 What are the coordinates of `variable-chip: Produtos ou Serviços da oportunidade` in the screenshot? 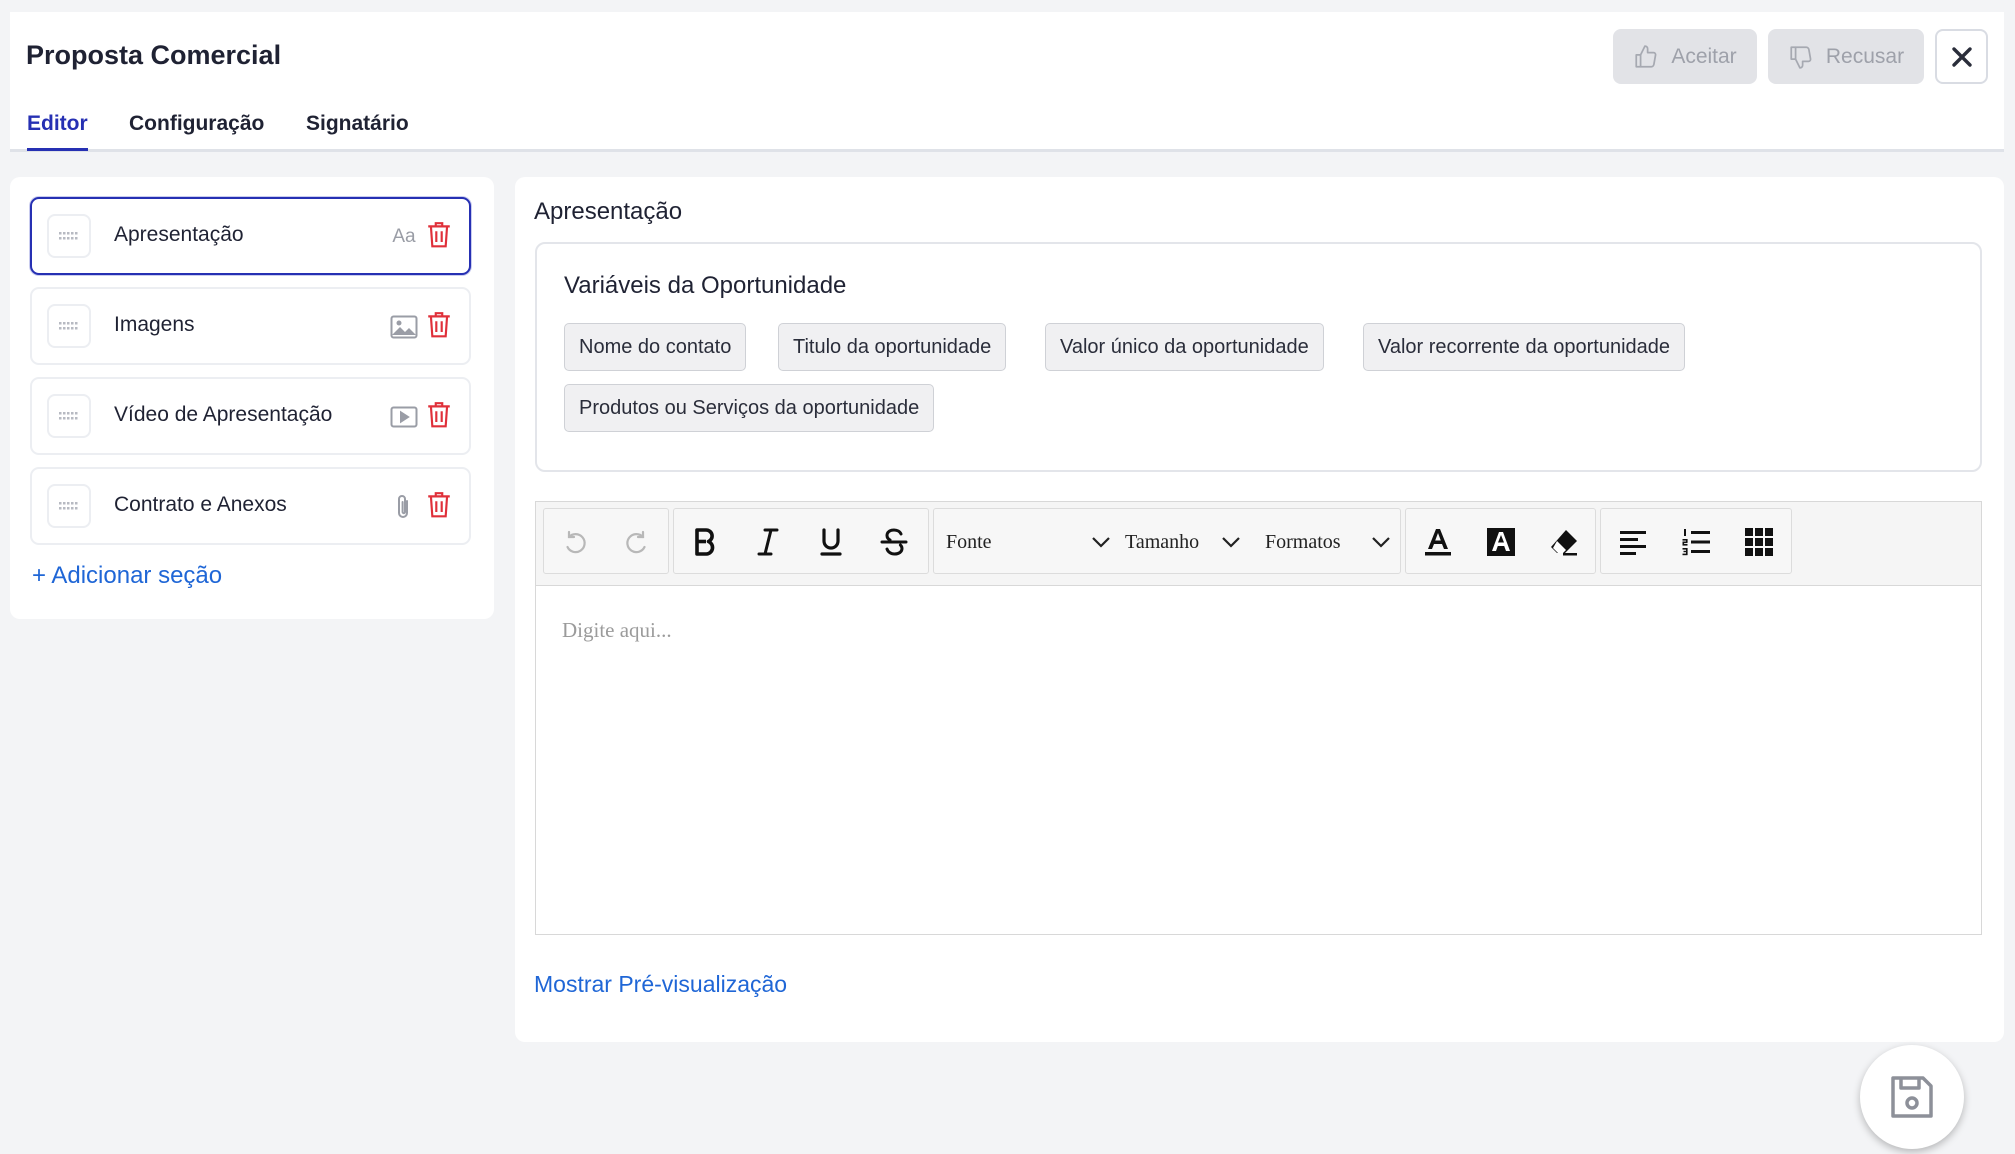 It's located at (749, 408).